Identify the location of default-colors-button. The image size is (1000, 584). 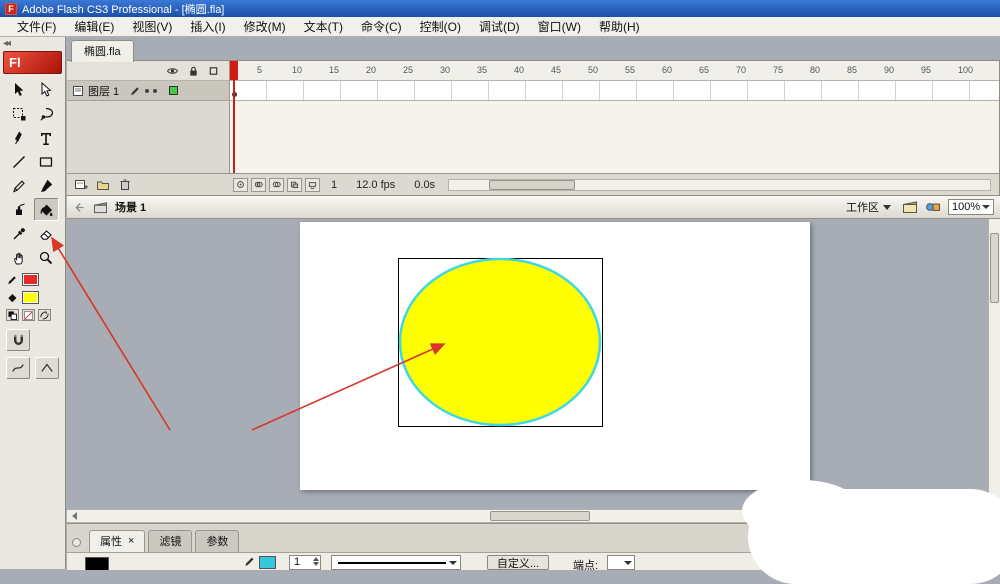
(12, 315).